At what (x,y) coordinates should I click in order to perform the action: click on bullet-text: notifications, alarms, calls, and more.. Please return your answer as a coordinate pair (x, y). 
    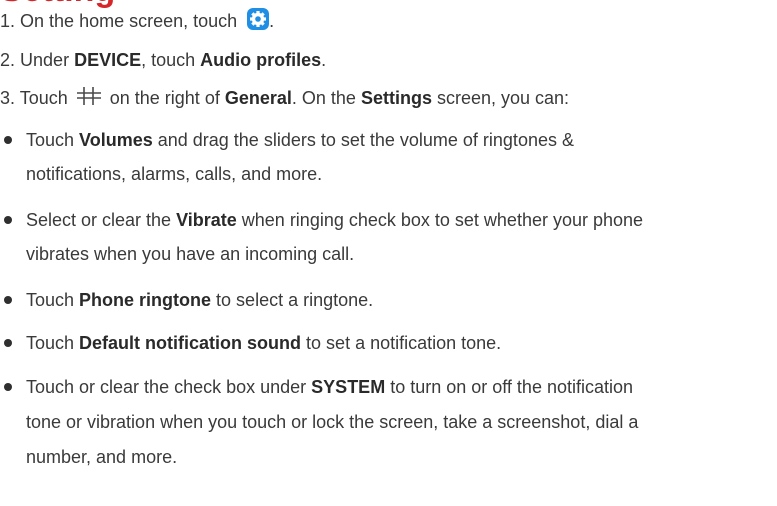
    Looking at the image, I should click on (174, 174).